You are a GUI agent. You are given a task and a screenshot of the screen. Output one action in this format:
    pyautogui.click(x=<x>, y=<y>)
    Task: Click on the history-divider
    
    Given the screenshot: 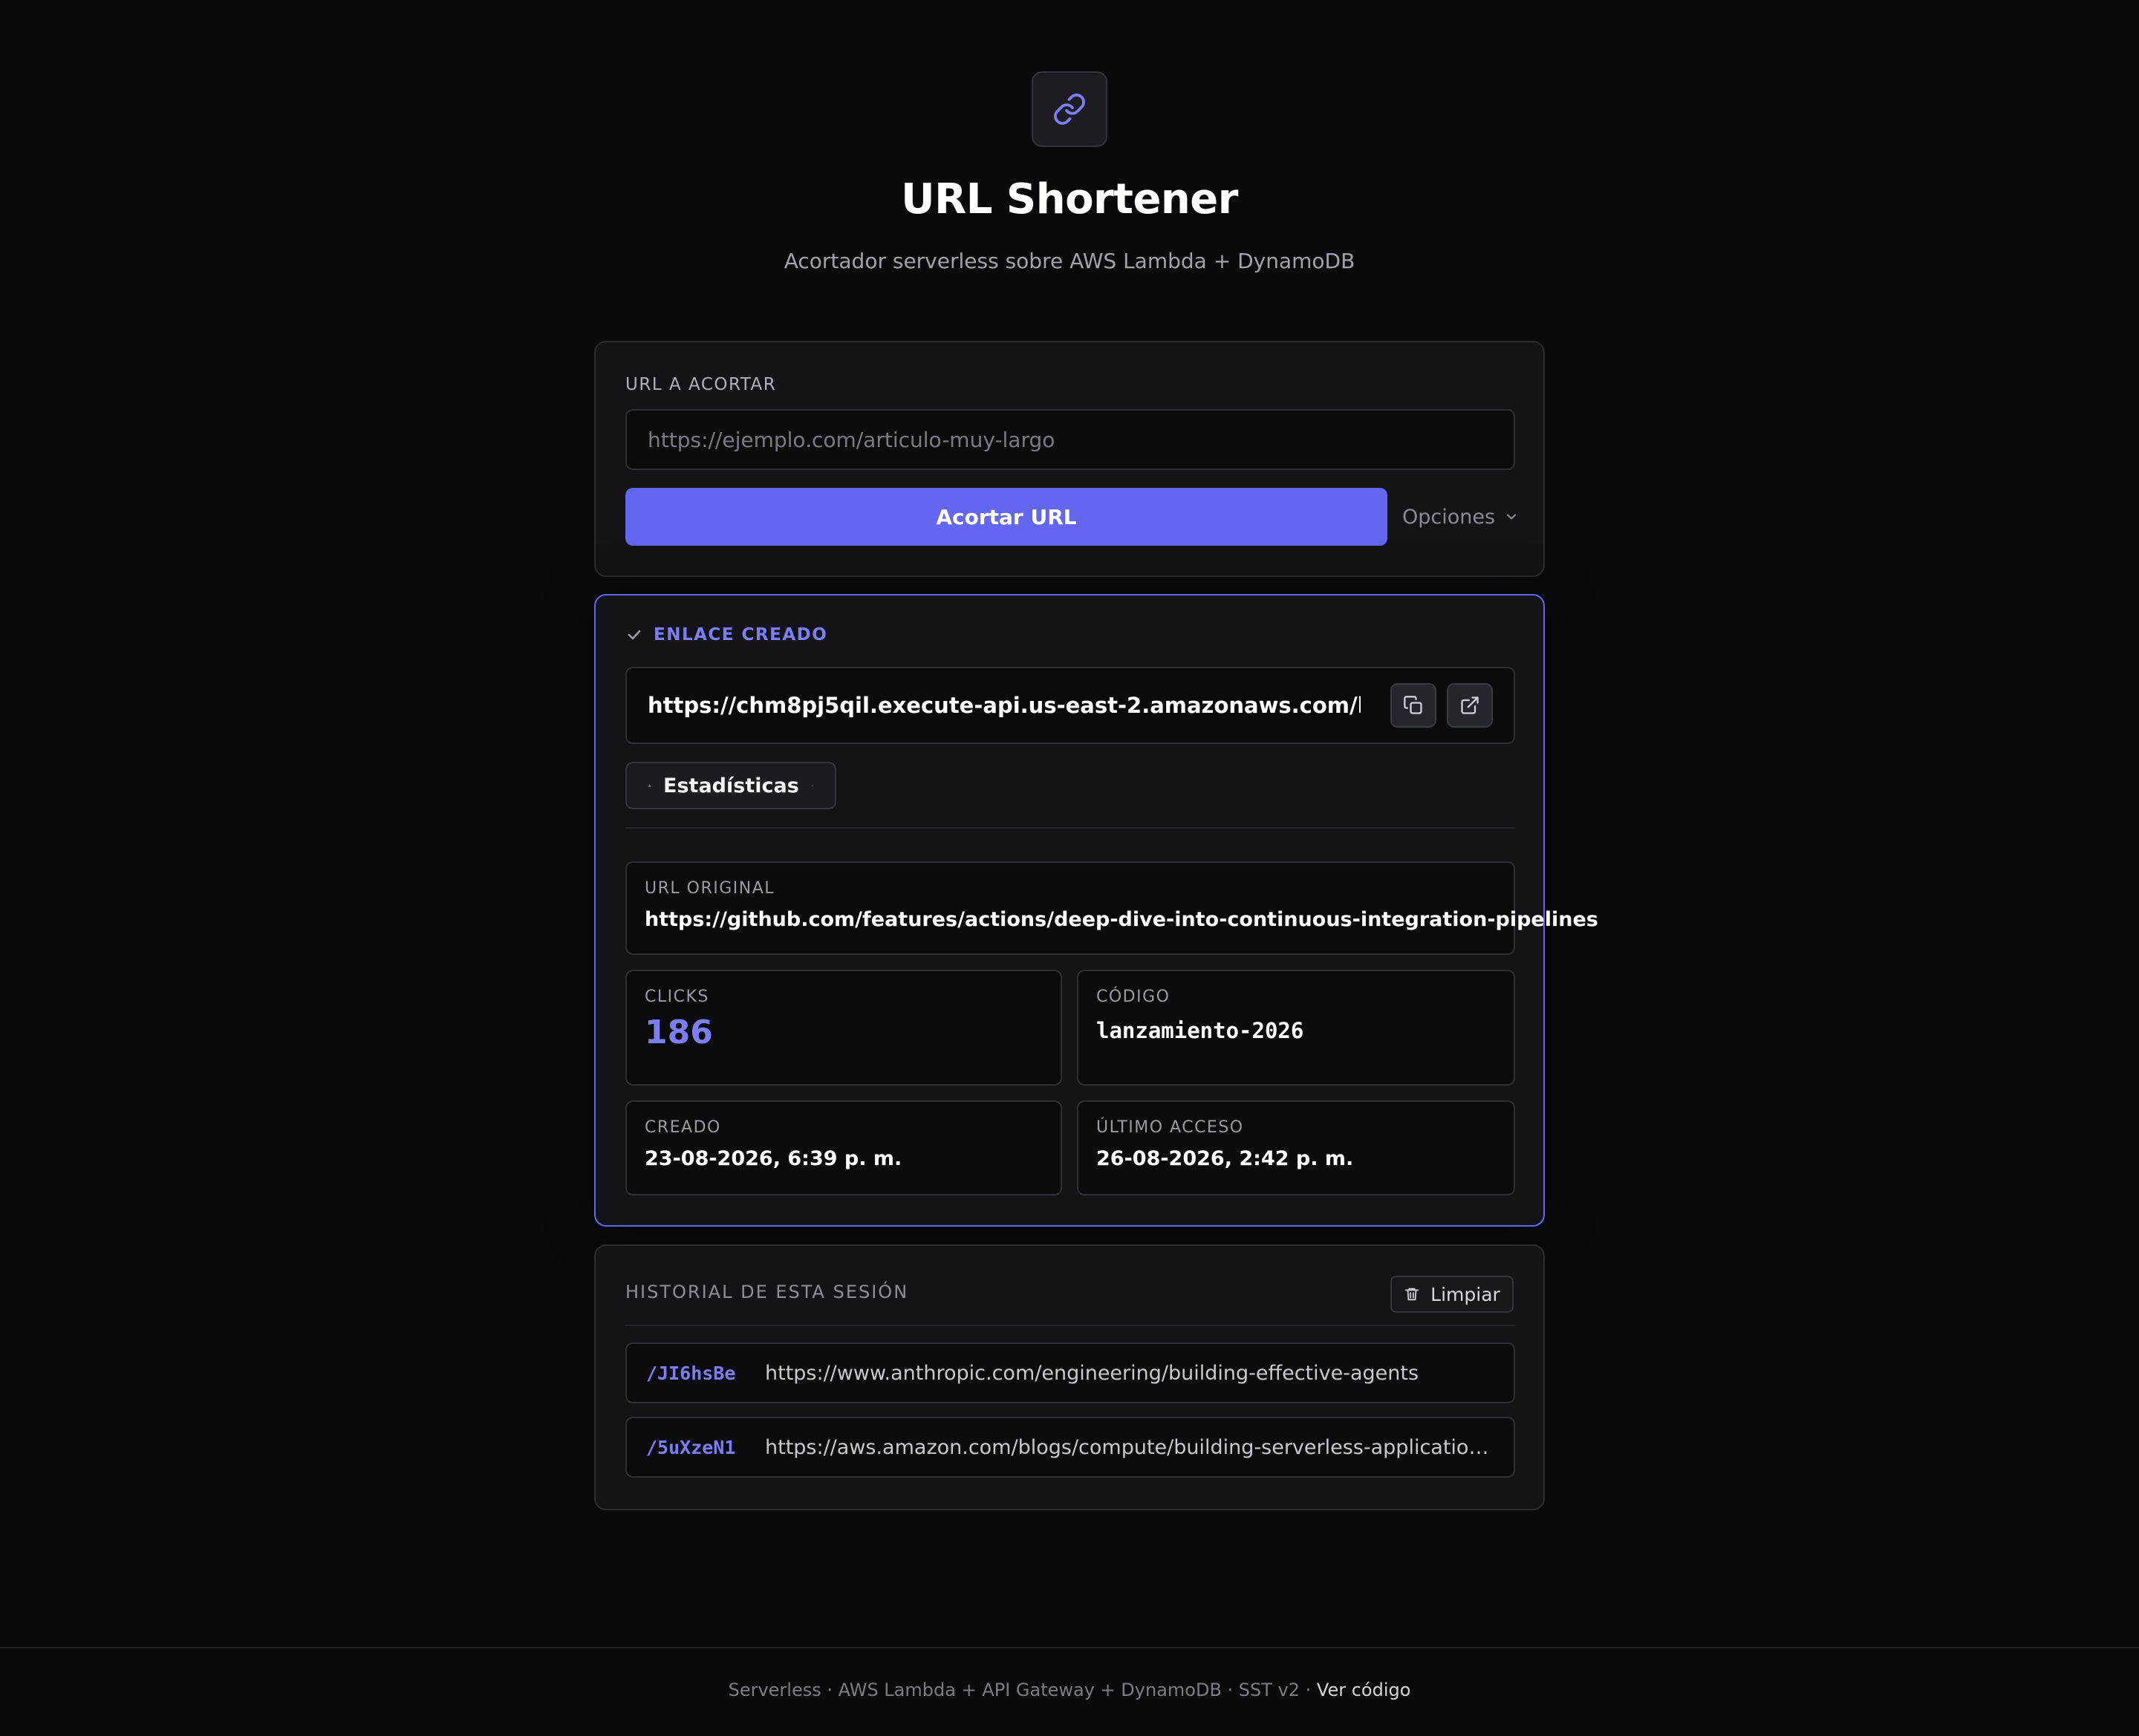 What is the action you would take?
    pyautogui.click(x=1070, y=1325)
    